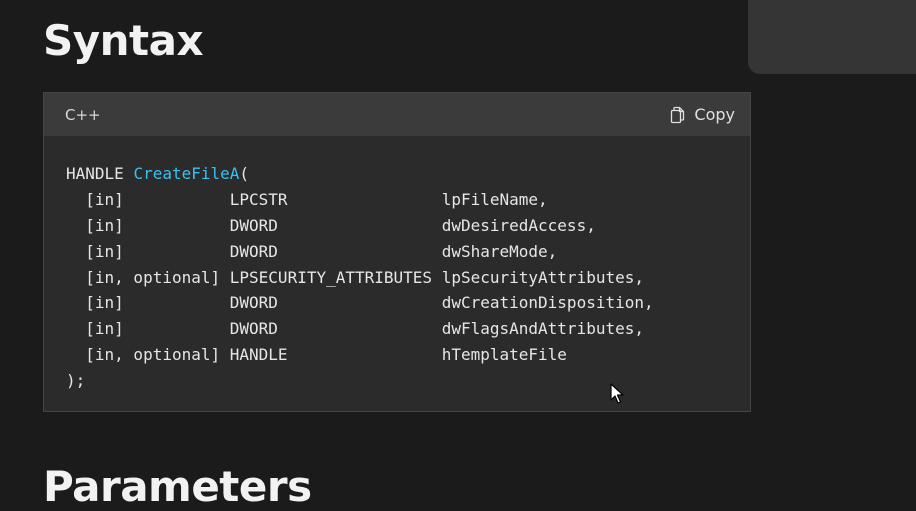 The image size is (916, 511). What do you see at coordinates (542, 329) in the screenshot?
I see `param-name: dwFlagsAndAttributes,` at bounding box center [542, 329].